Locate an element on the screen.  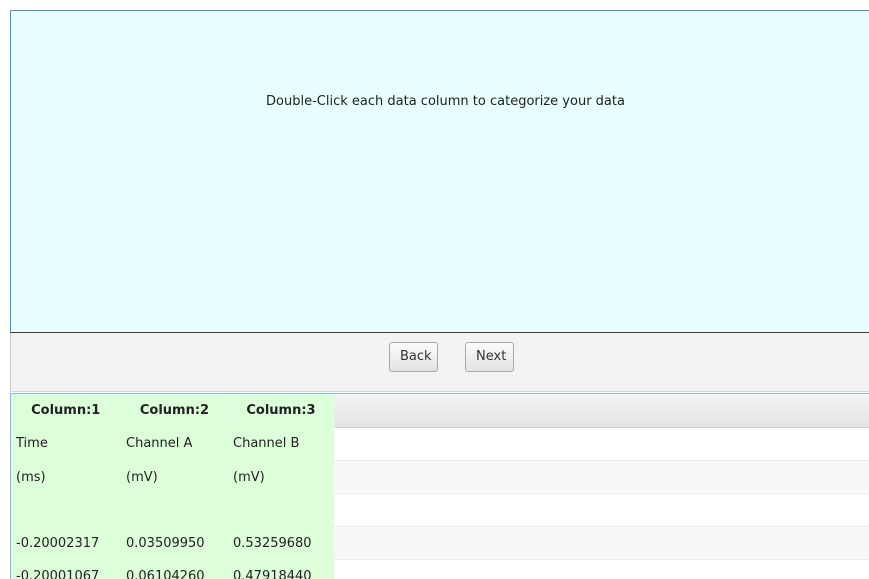
button-bar: Back Next is located at coordinates (439, 357).